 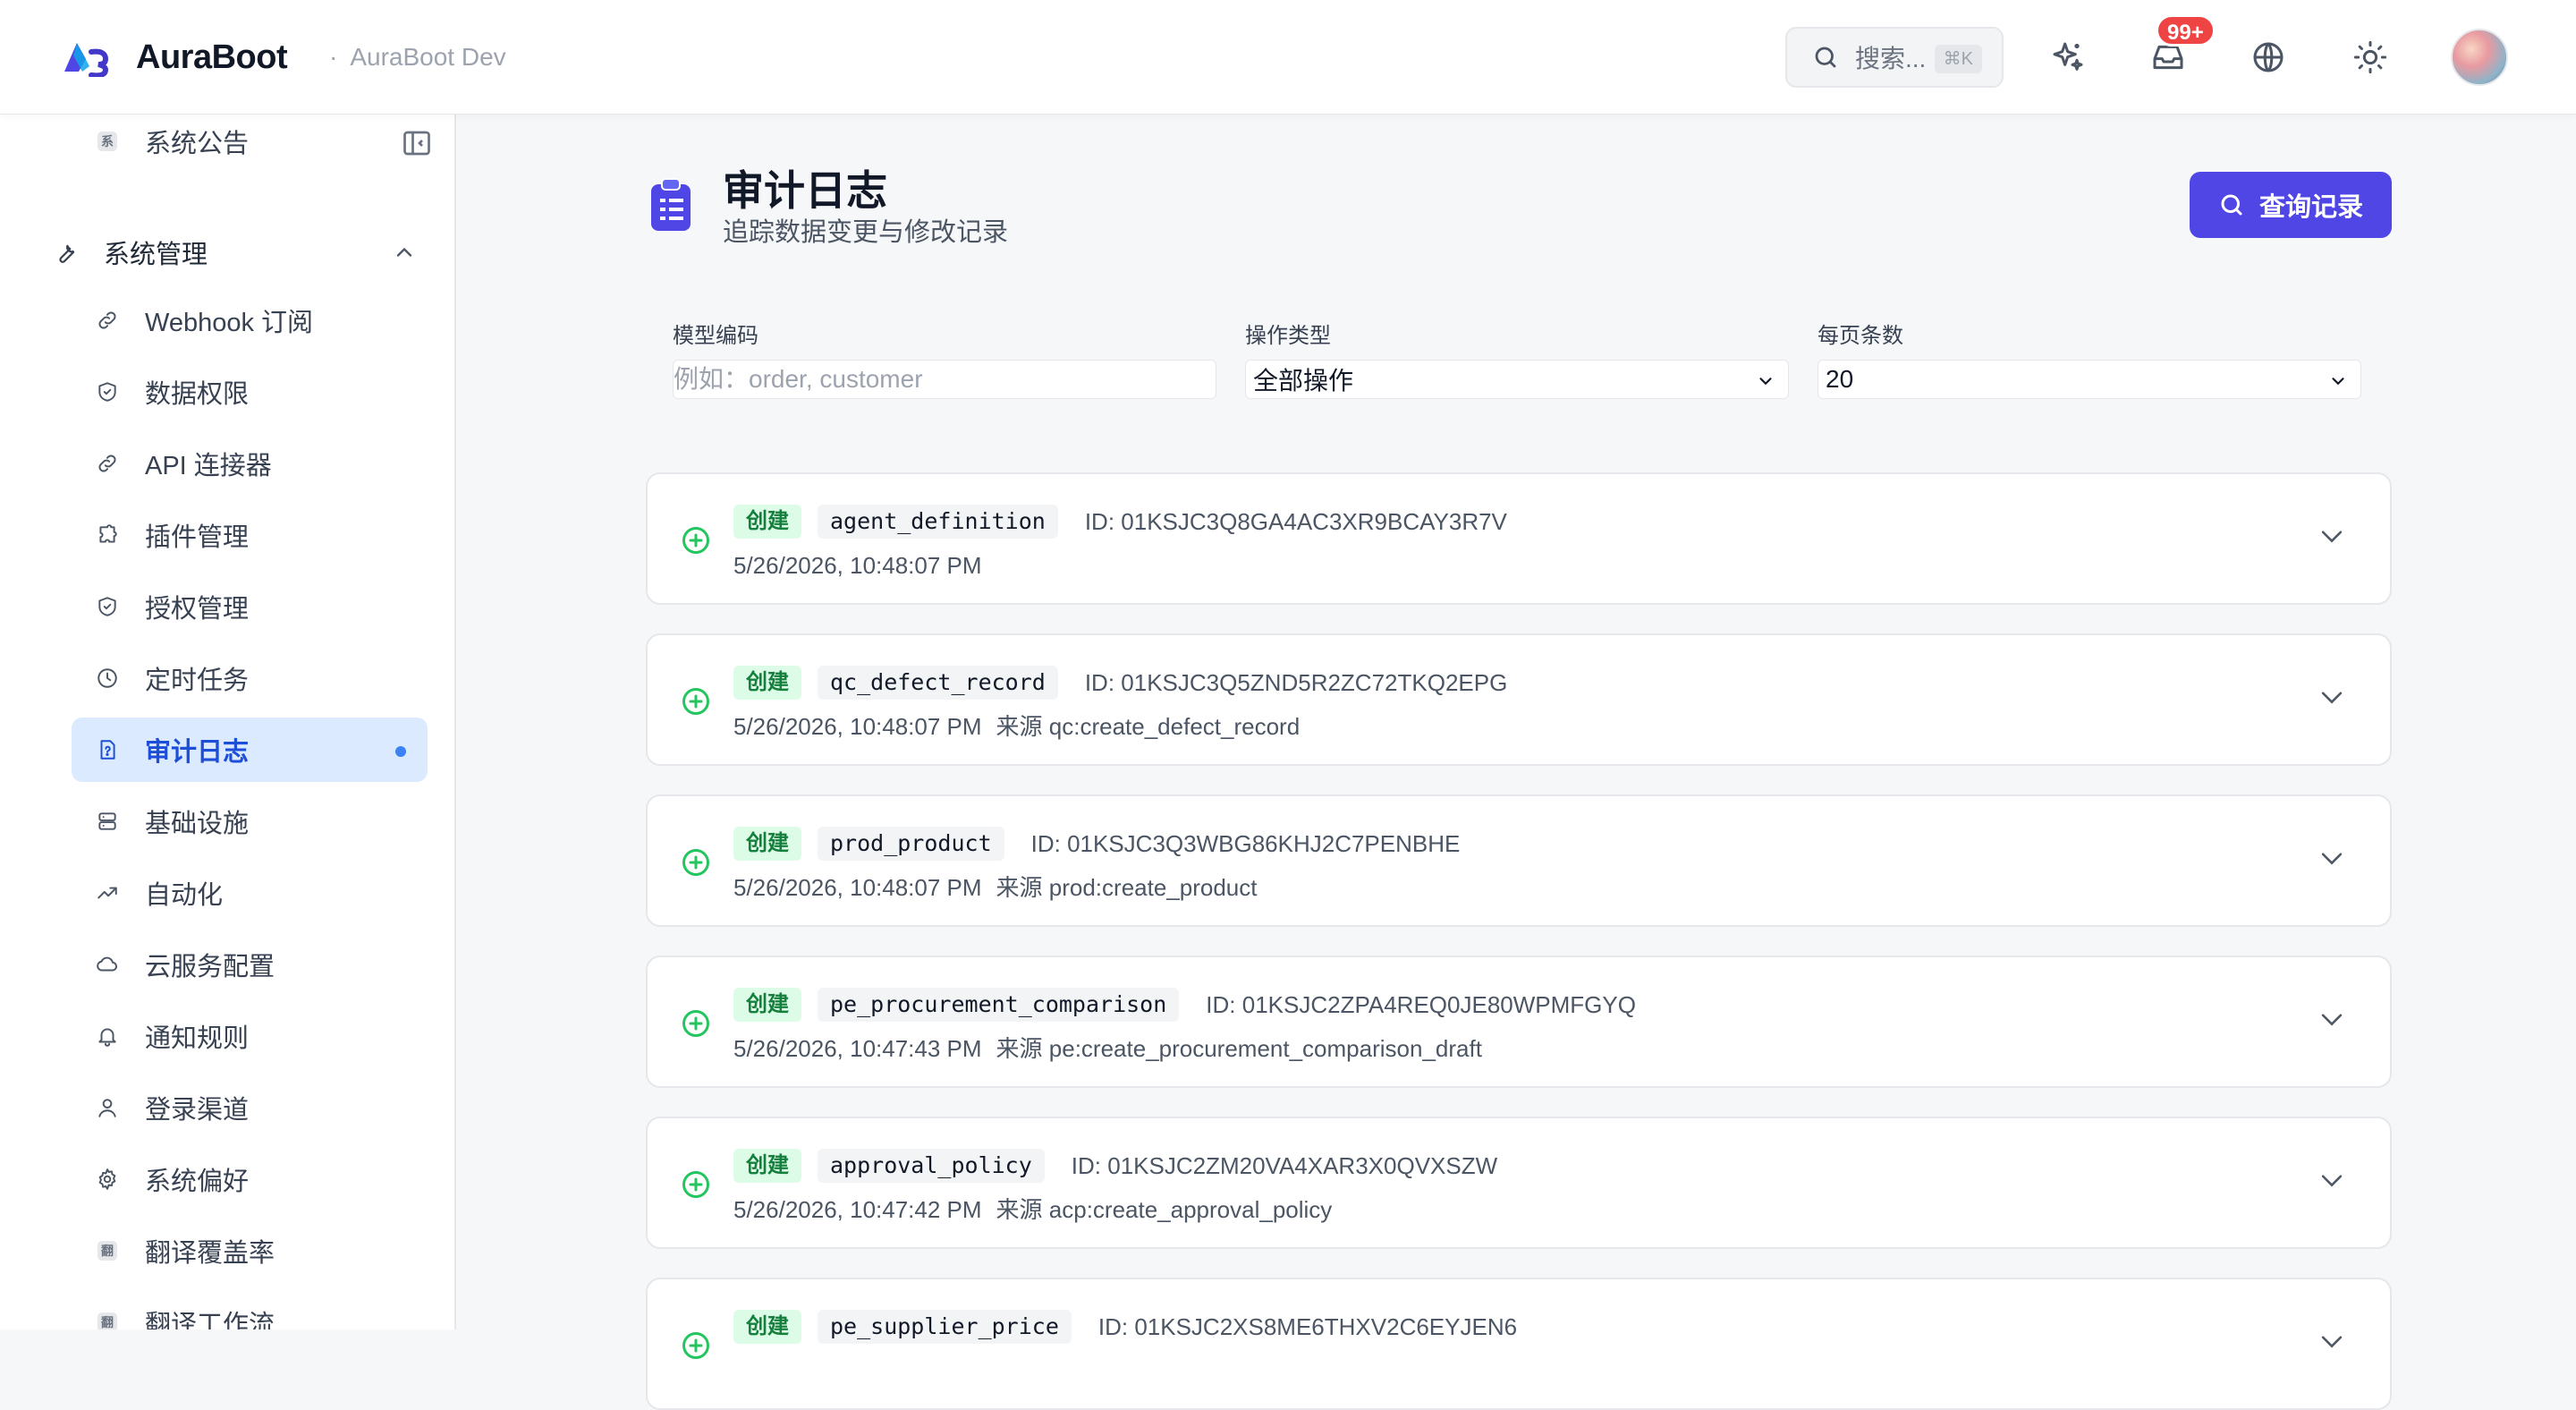 What do you see at coordinates (250, 392) in the screenshot?
I see `sidebar-item-1: 数据权限` at bounding box center [250, 392].